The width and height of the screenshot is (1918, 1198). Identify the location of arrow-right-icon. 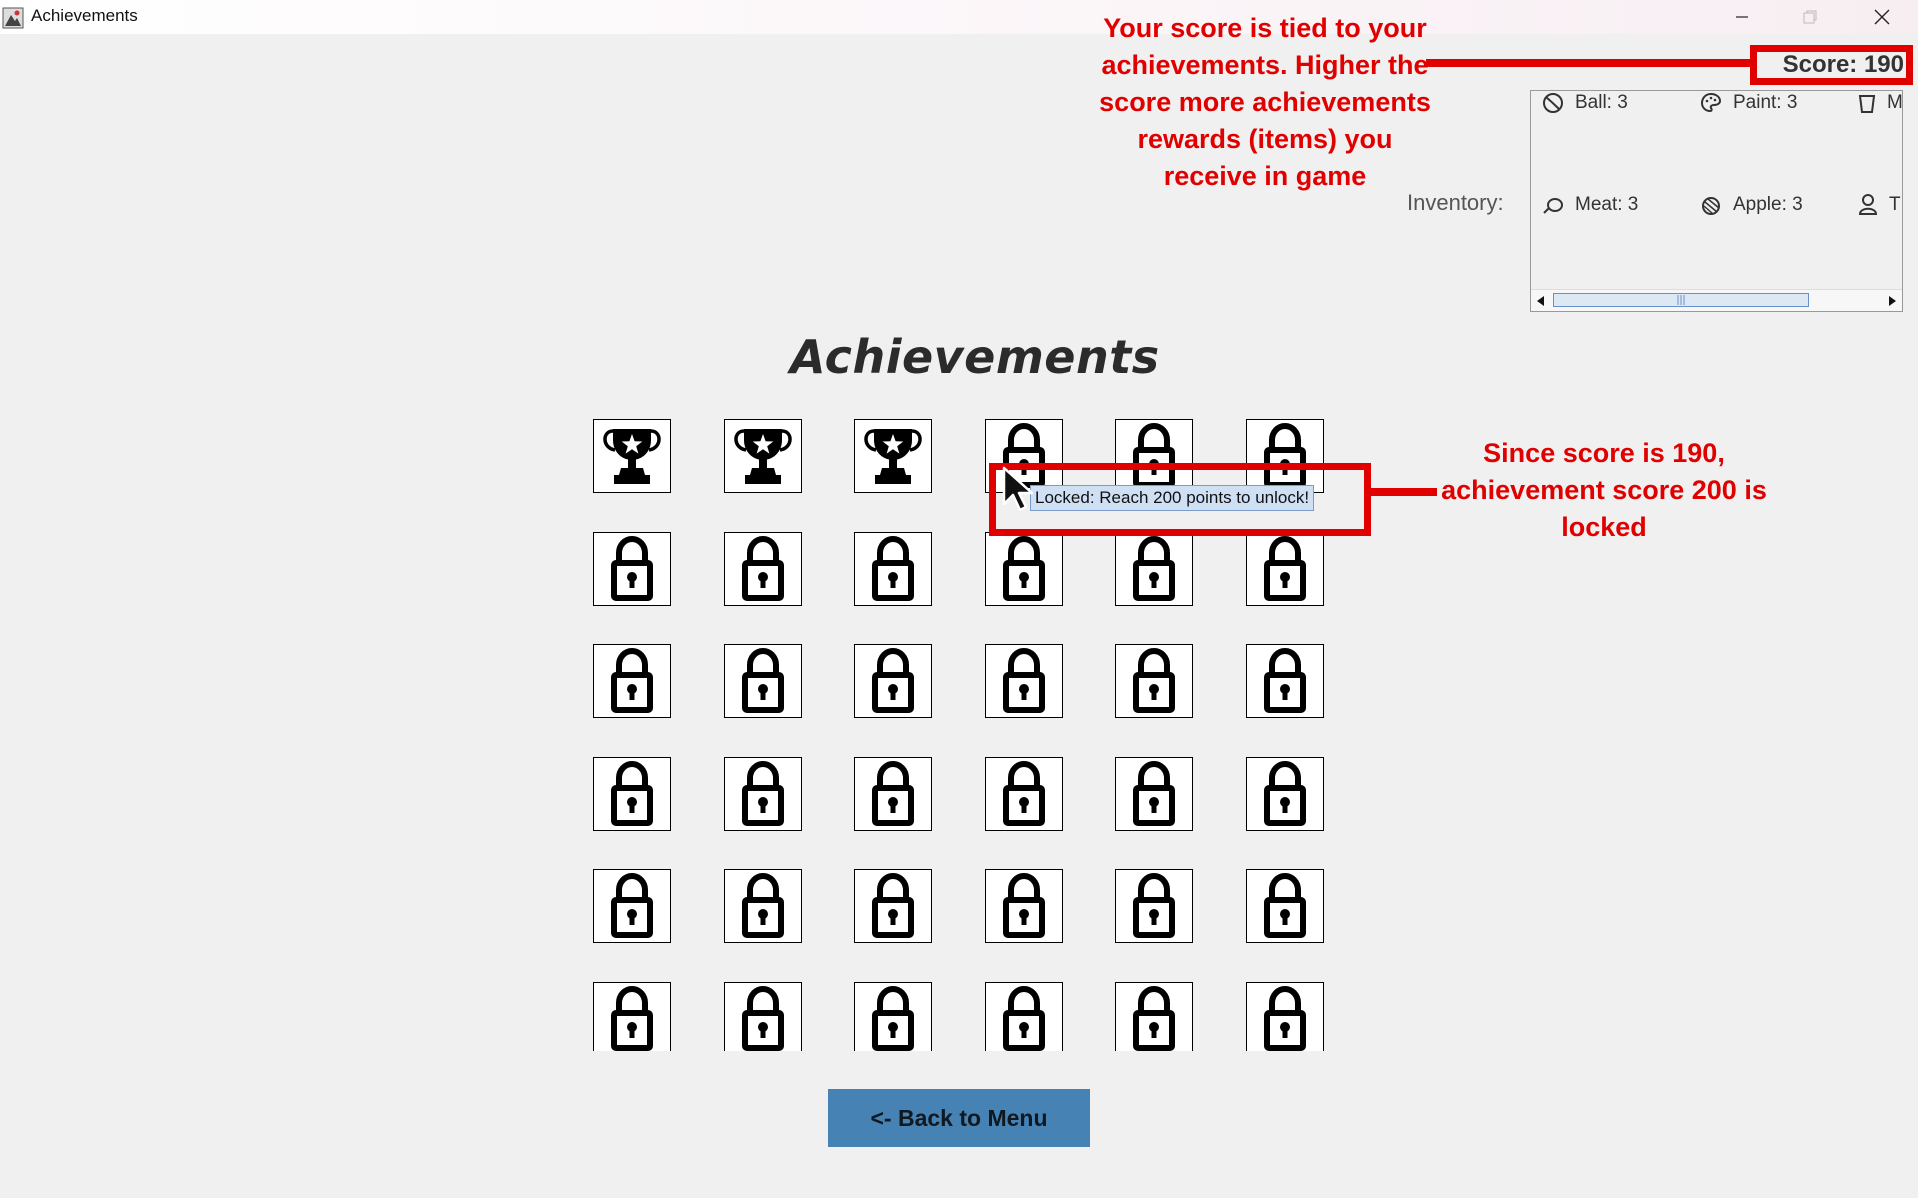
(1892, 300).